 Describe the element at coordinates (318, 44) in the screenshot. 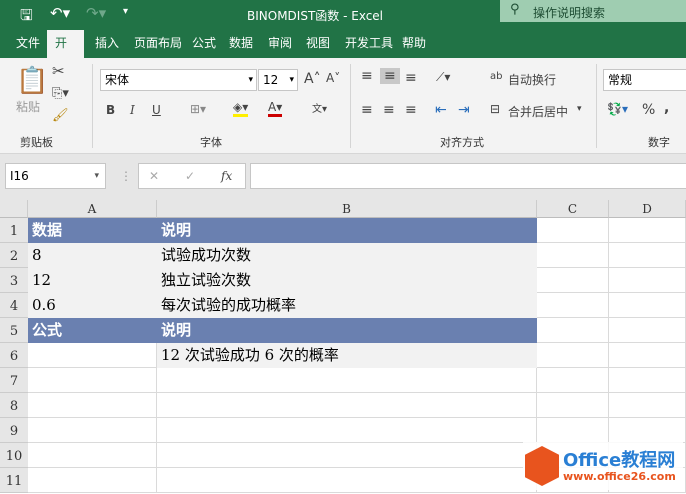

I see `tab-view: 视图` at that location.